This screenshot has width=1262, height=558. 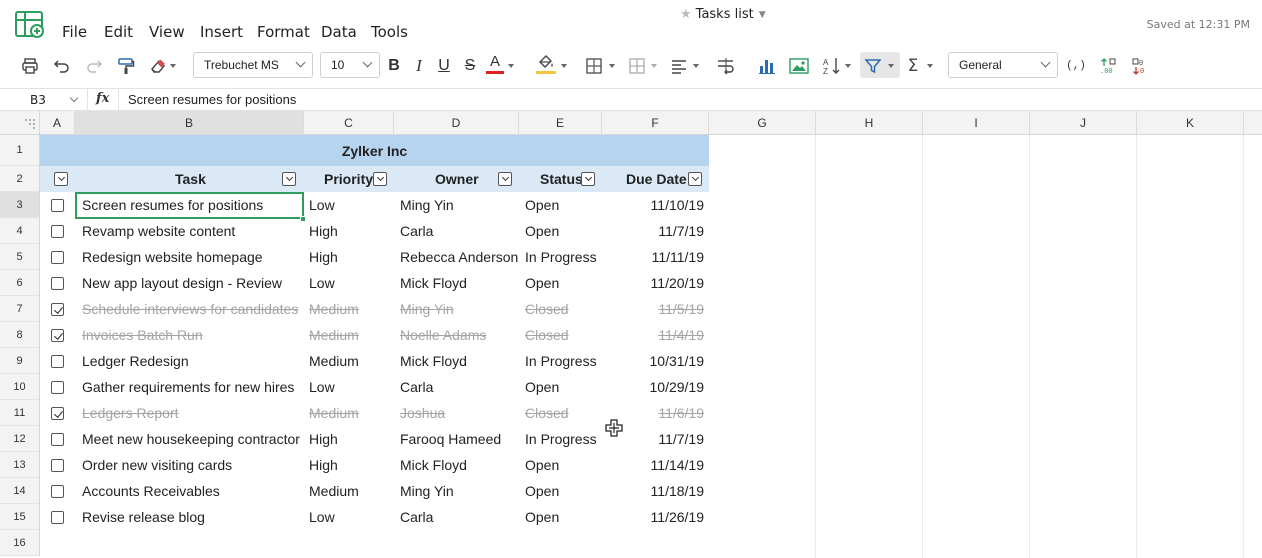 What do you see at coordinates (20, 491) in the screenshot?
I see `row-header-14: 14` at bounding box center [20, 491].